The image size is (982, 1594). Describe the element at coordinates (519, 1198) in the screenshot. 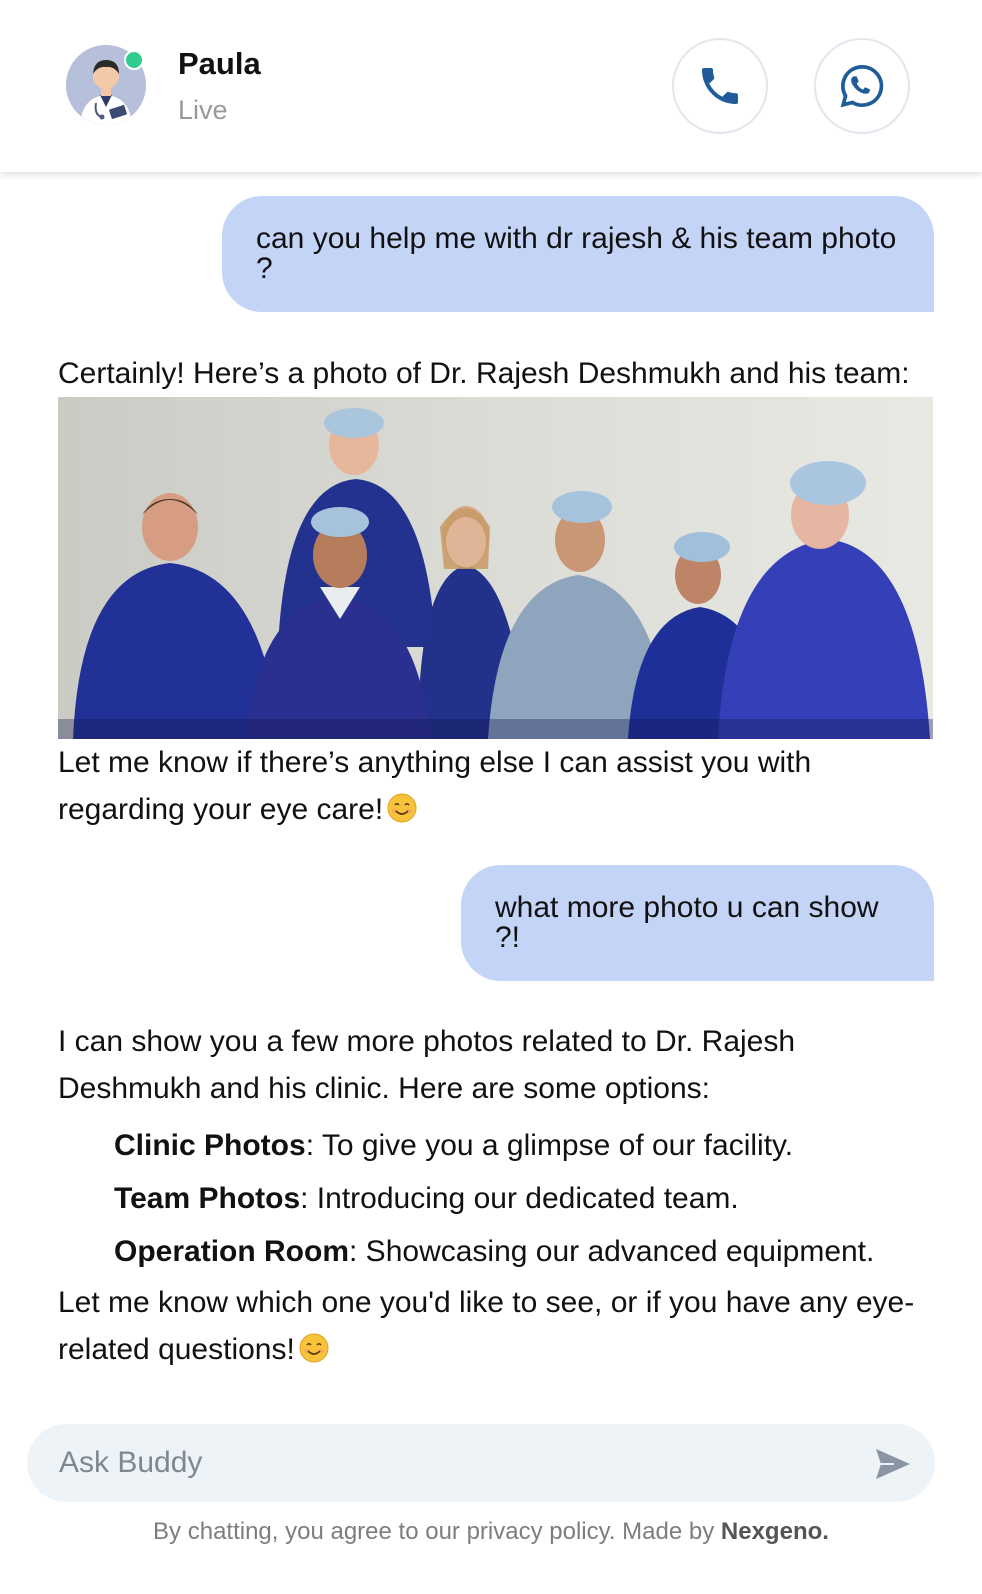

I see `option-description: : Introducing our dedicated team.` at that location.